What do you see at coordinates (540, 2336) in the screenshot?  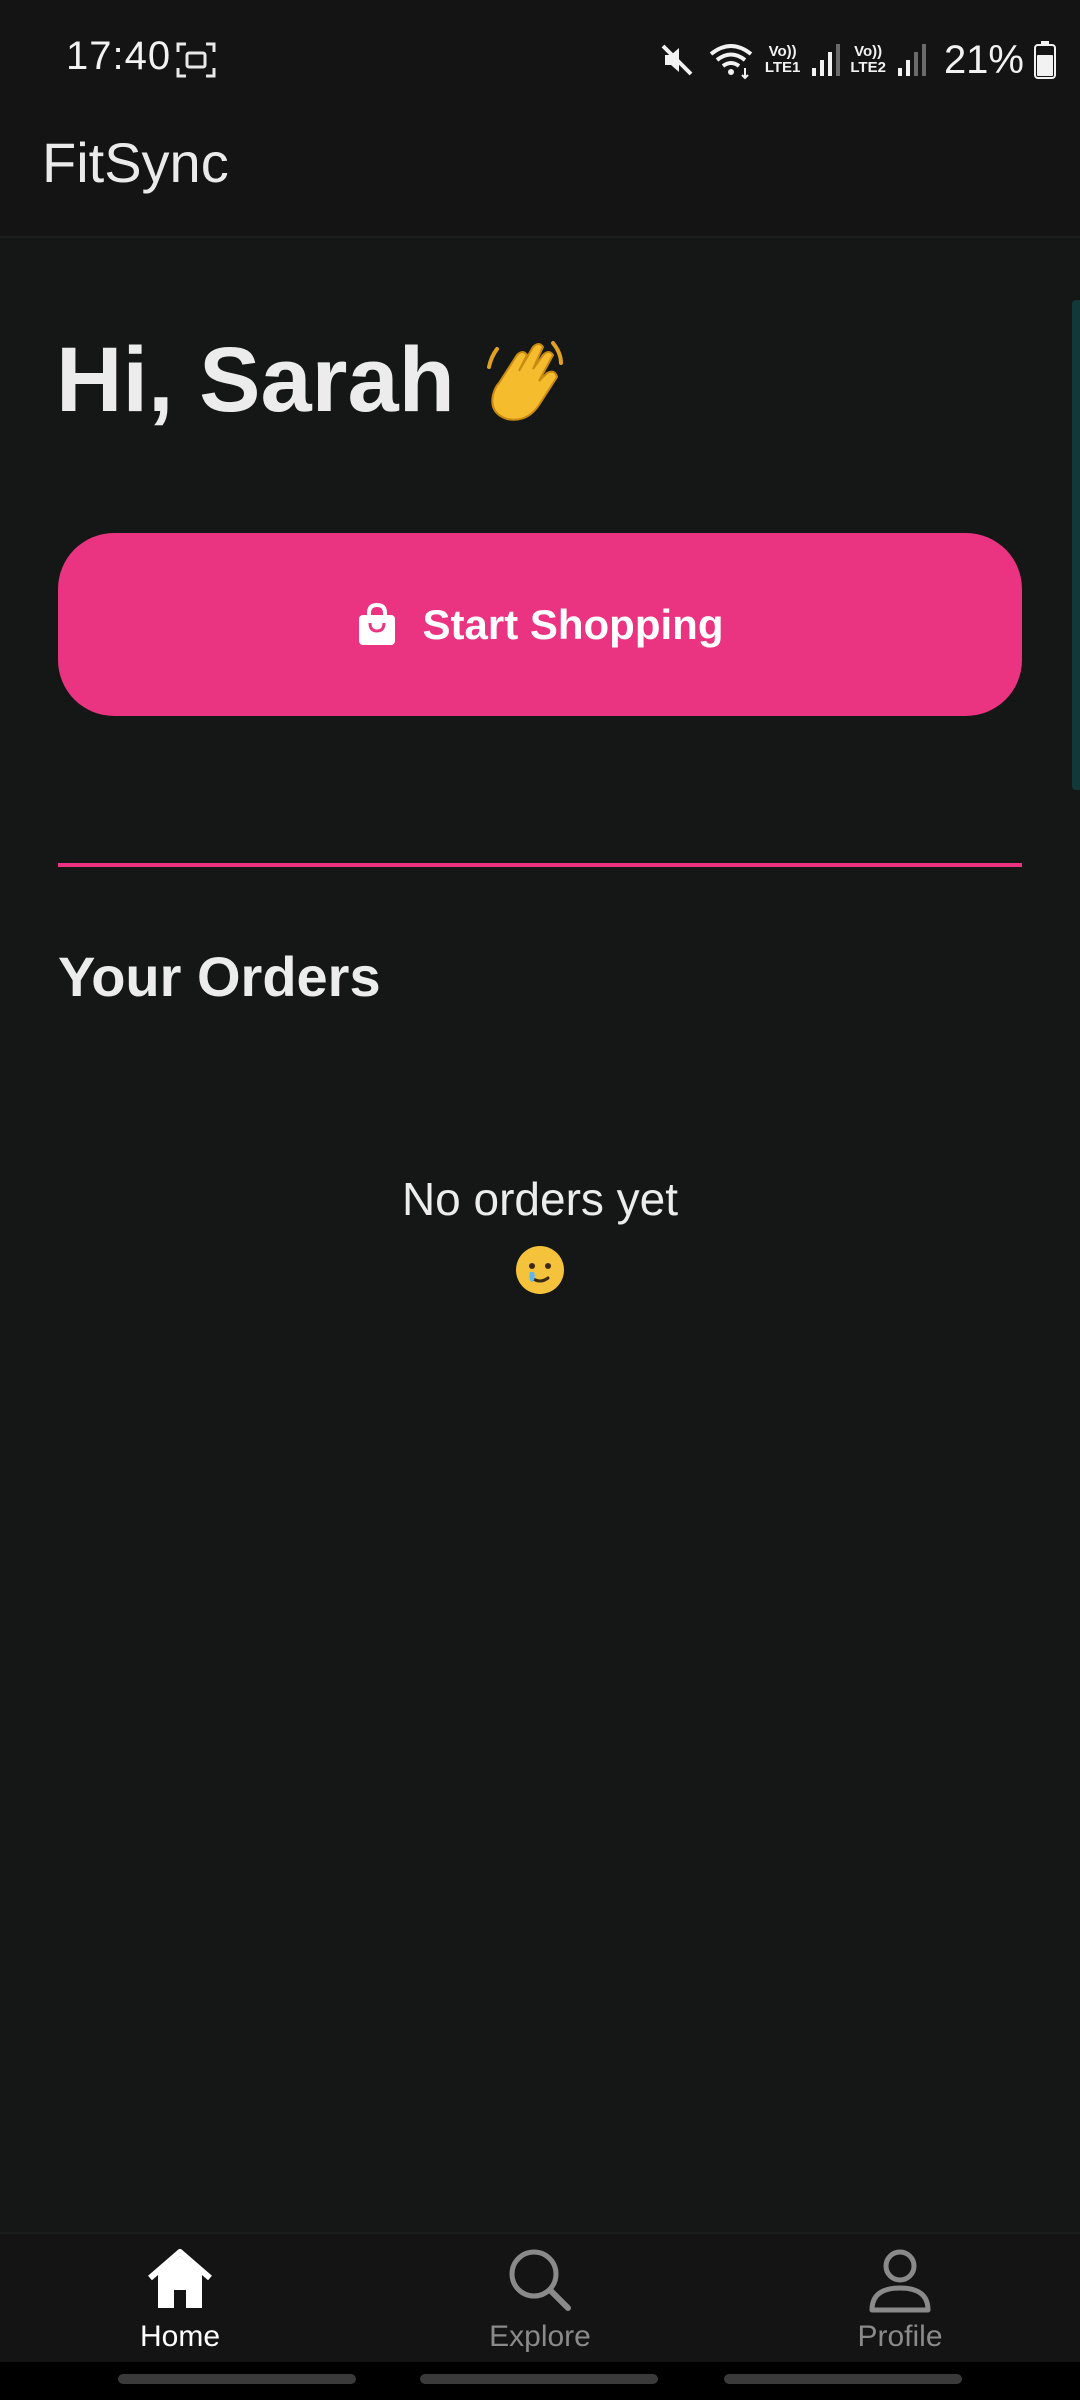 I see `nav-label-explore: Explore` at bounding box center [540, 2336].